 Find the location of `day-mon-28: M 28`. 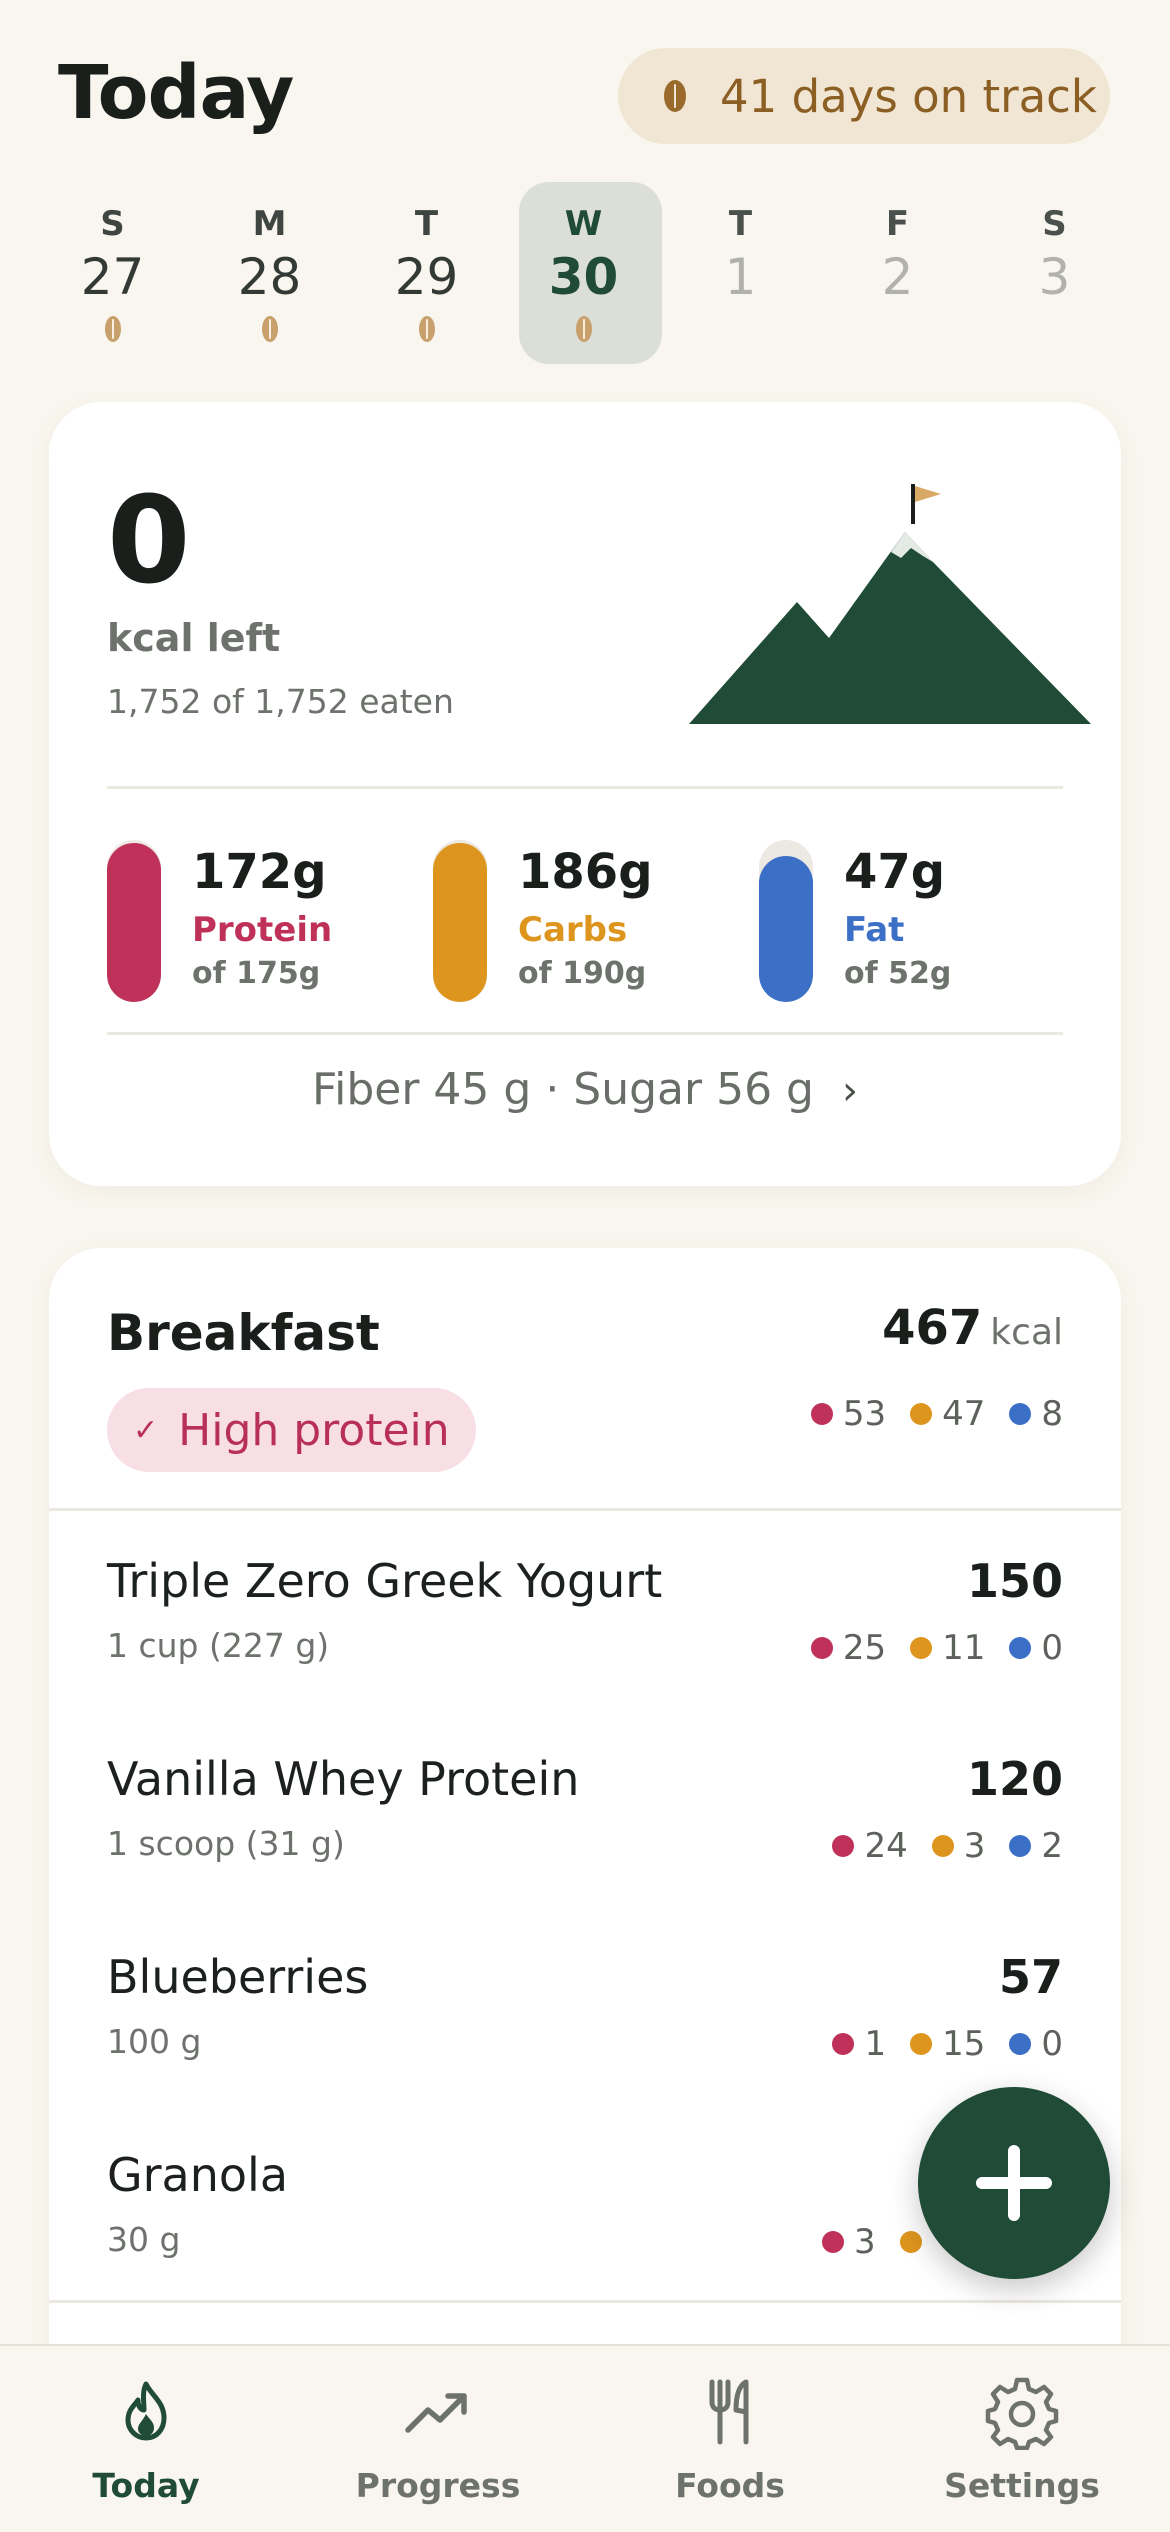

day-mon-28: M 28 is located at coordinates (269, 274).